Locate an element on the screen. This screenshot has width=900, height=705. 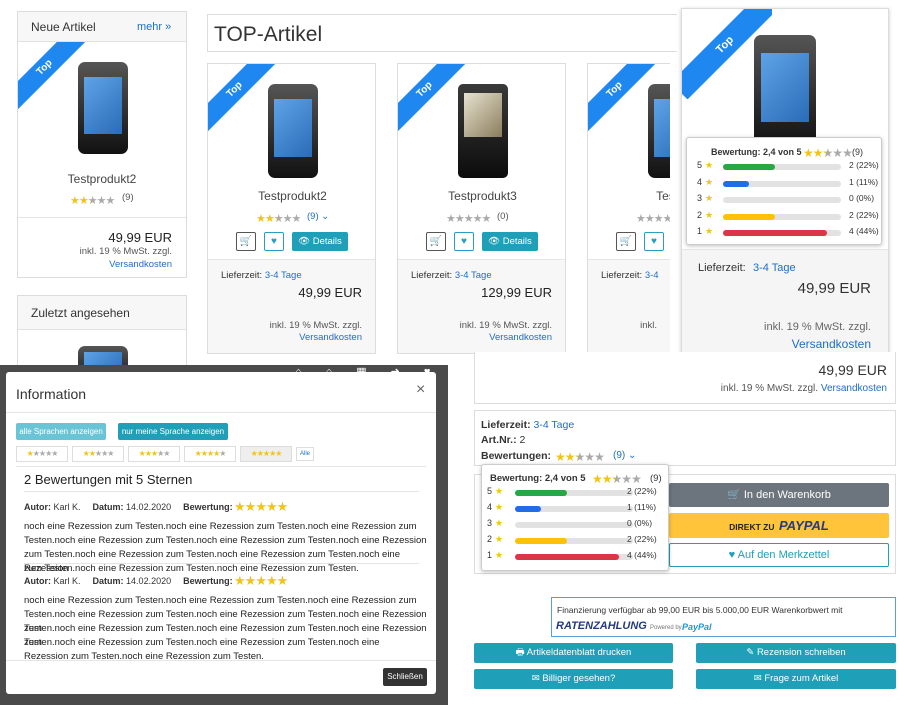
product-name: Testpr is located at coordinates (629, 196).